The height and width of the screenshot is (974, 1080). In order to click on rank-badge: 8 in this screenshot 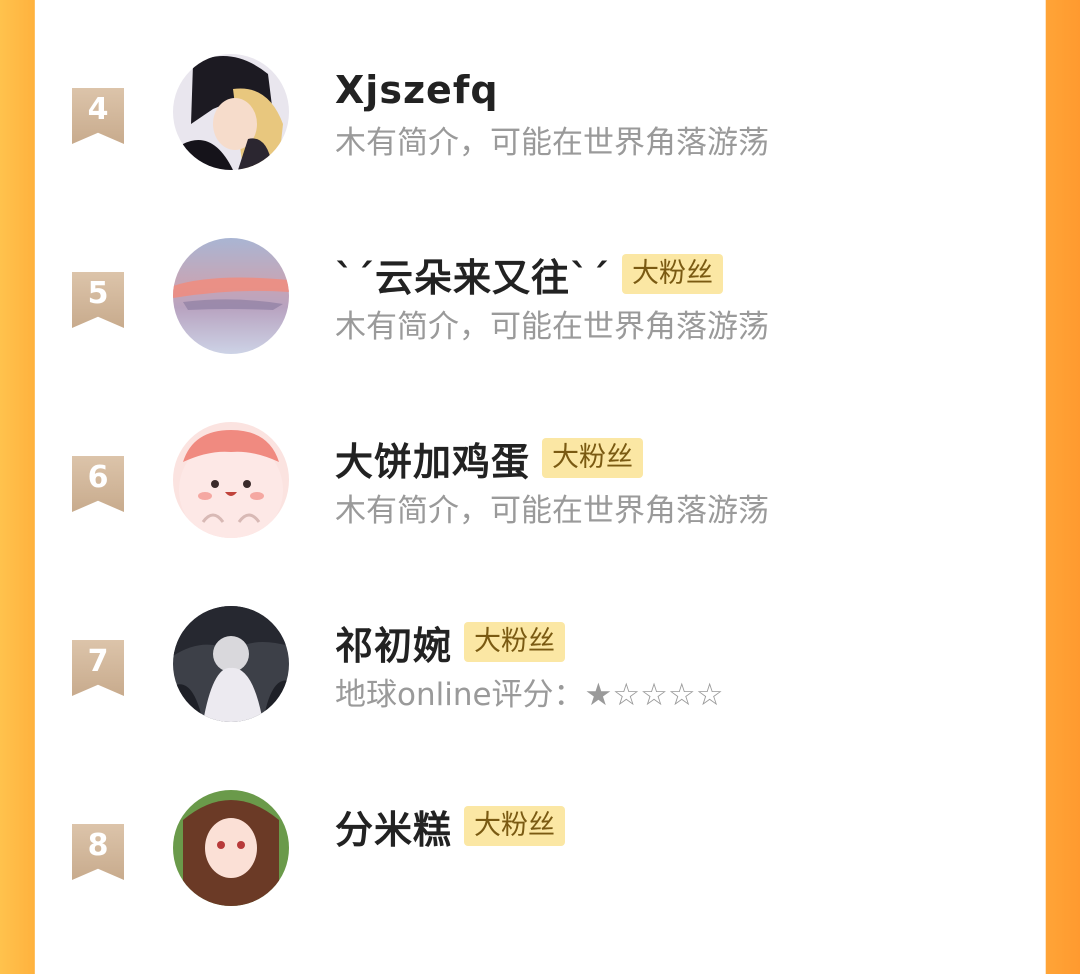, I will do `click(98, 852)`.